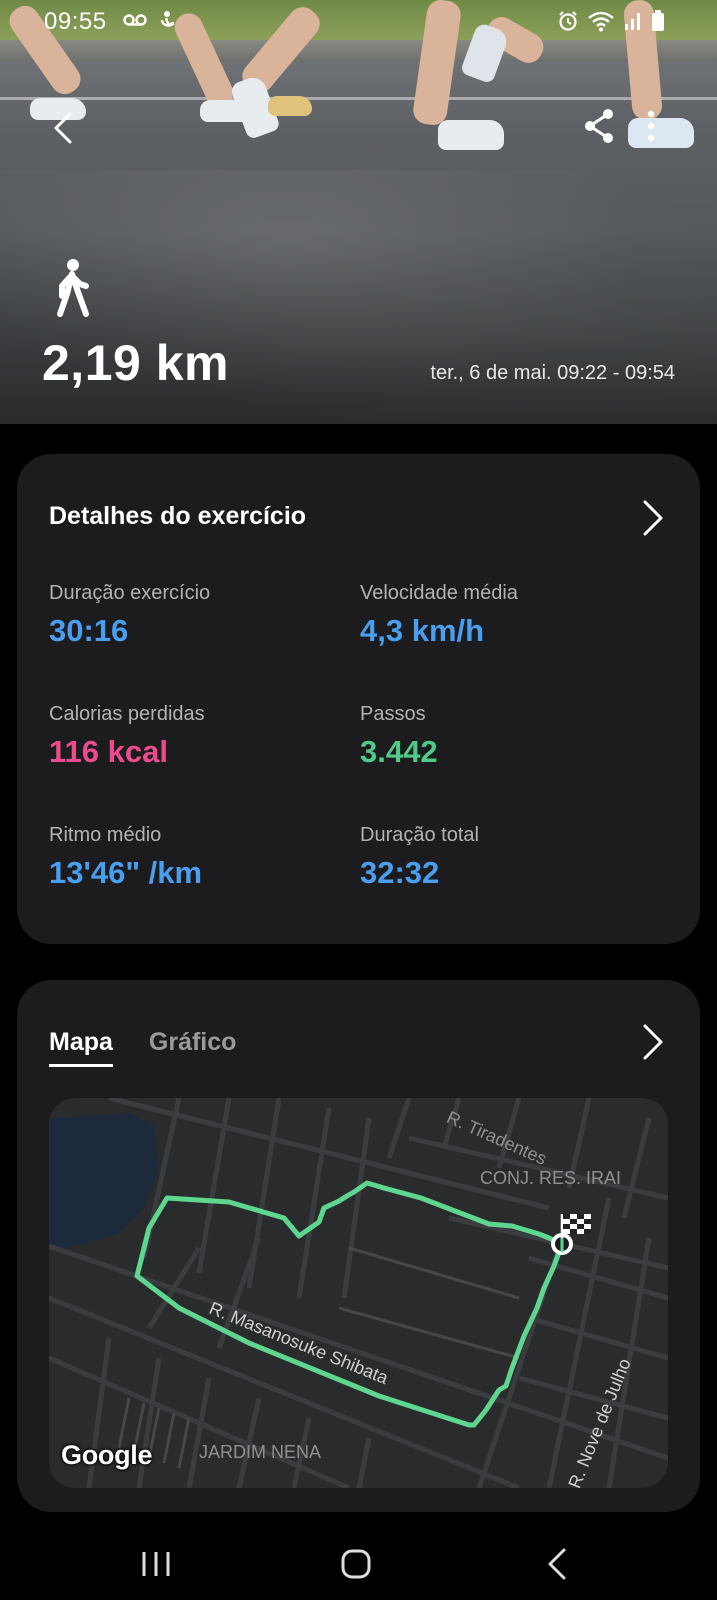 Image resolution: width=717 pixels, height=1600 pixels. Describe the element at coordinates (104, 1180) in the screenshot. I see `lake-area` at that location.